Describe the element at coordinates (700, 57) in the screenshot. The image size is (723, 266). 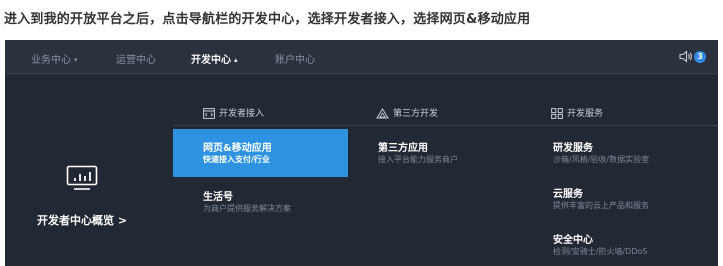
I see `notification-badge: 3` at that location.